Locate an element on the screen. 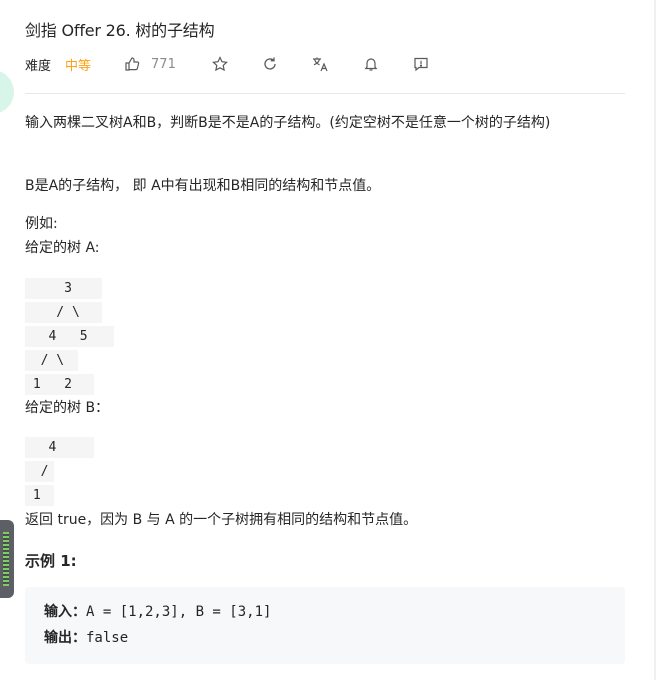 The image size is (656, 680). tree-b-label: 给定的树 B： is located at coordinates (67, 408).